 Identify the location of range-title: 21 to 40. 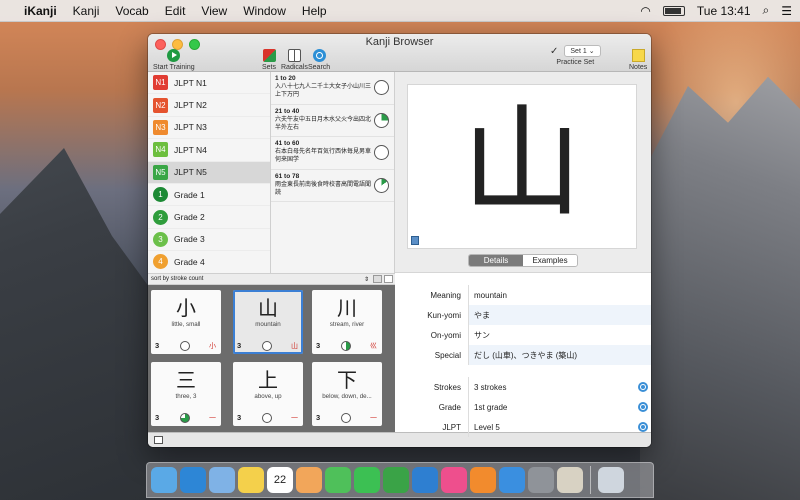
(287, 111).